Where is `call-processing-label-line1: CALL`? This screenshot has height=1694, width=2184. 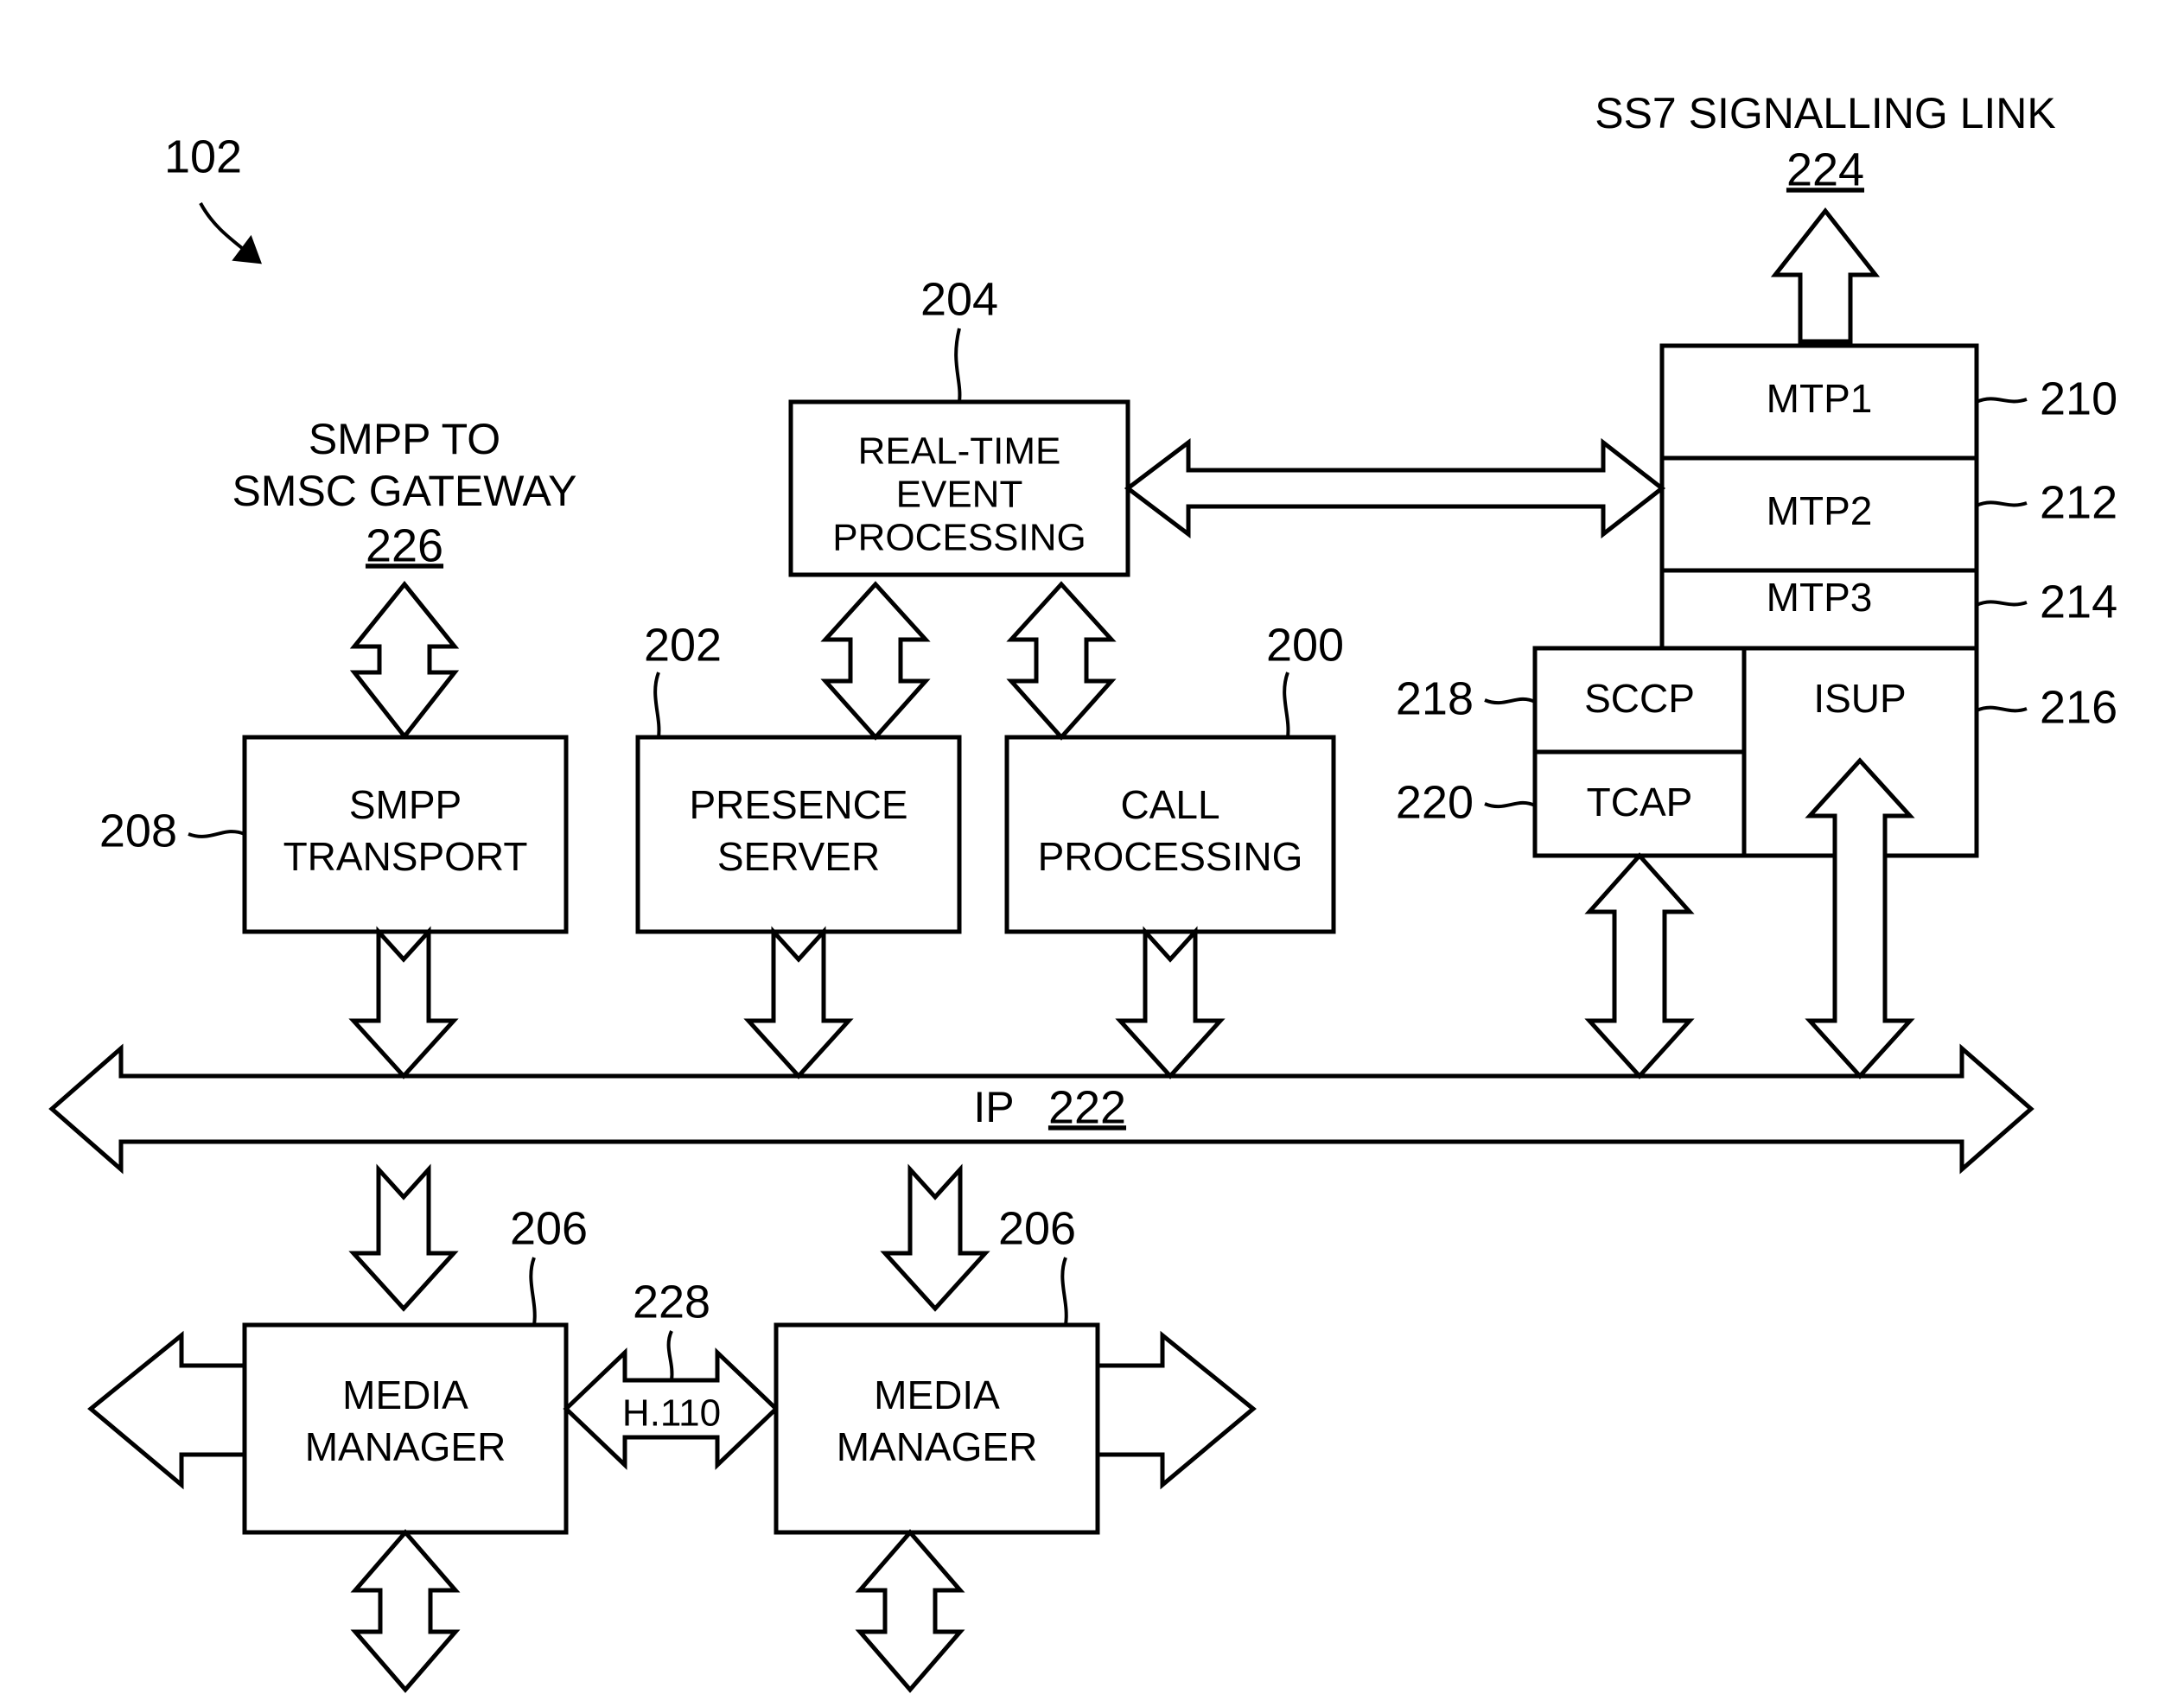 call-processing-label-line1: CALL is located at coordinates (1170, 804).